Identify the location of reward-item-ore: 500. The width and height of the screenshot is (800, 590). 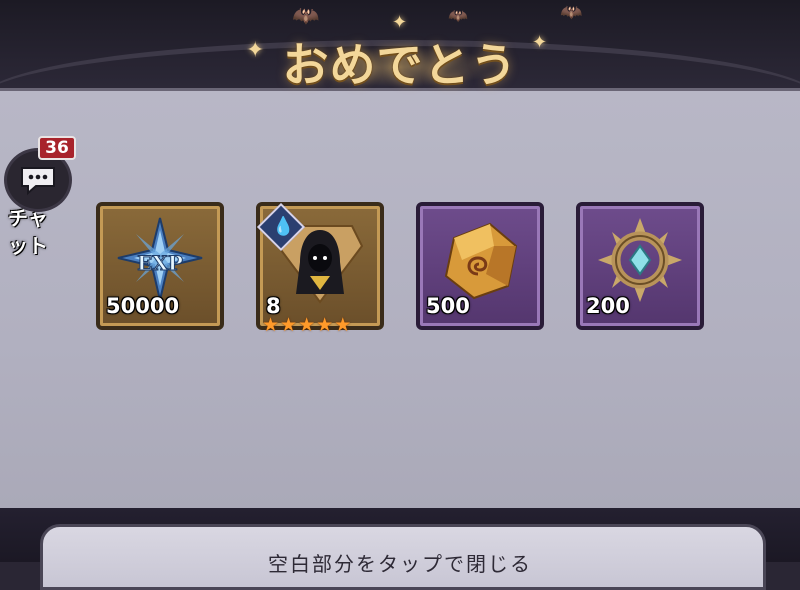
(480, 266).